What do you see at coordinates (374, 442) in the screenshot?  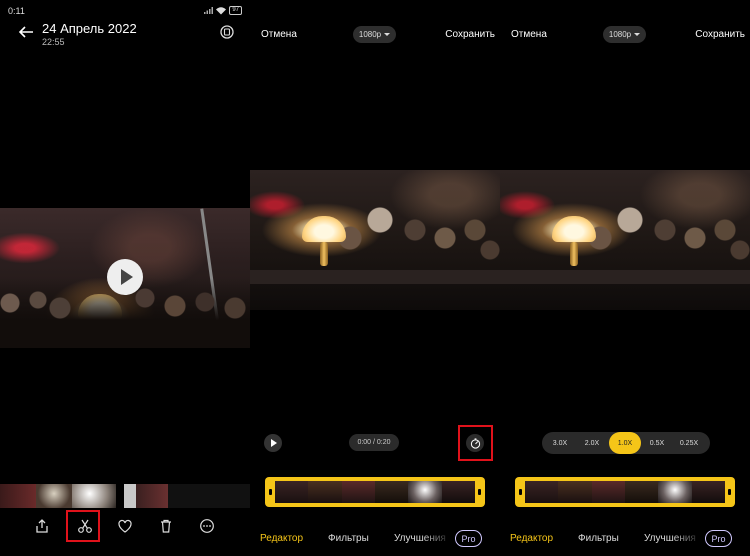 I see `time-display: 0:00 / 0:20` at bounding box center [374, 442].